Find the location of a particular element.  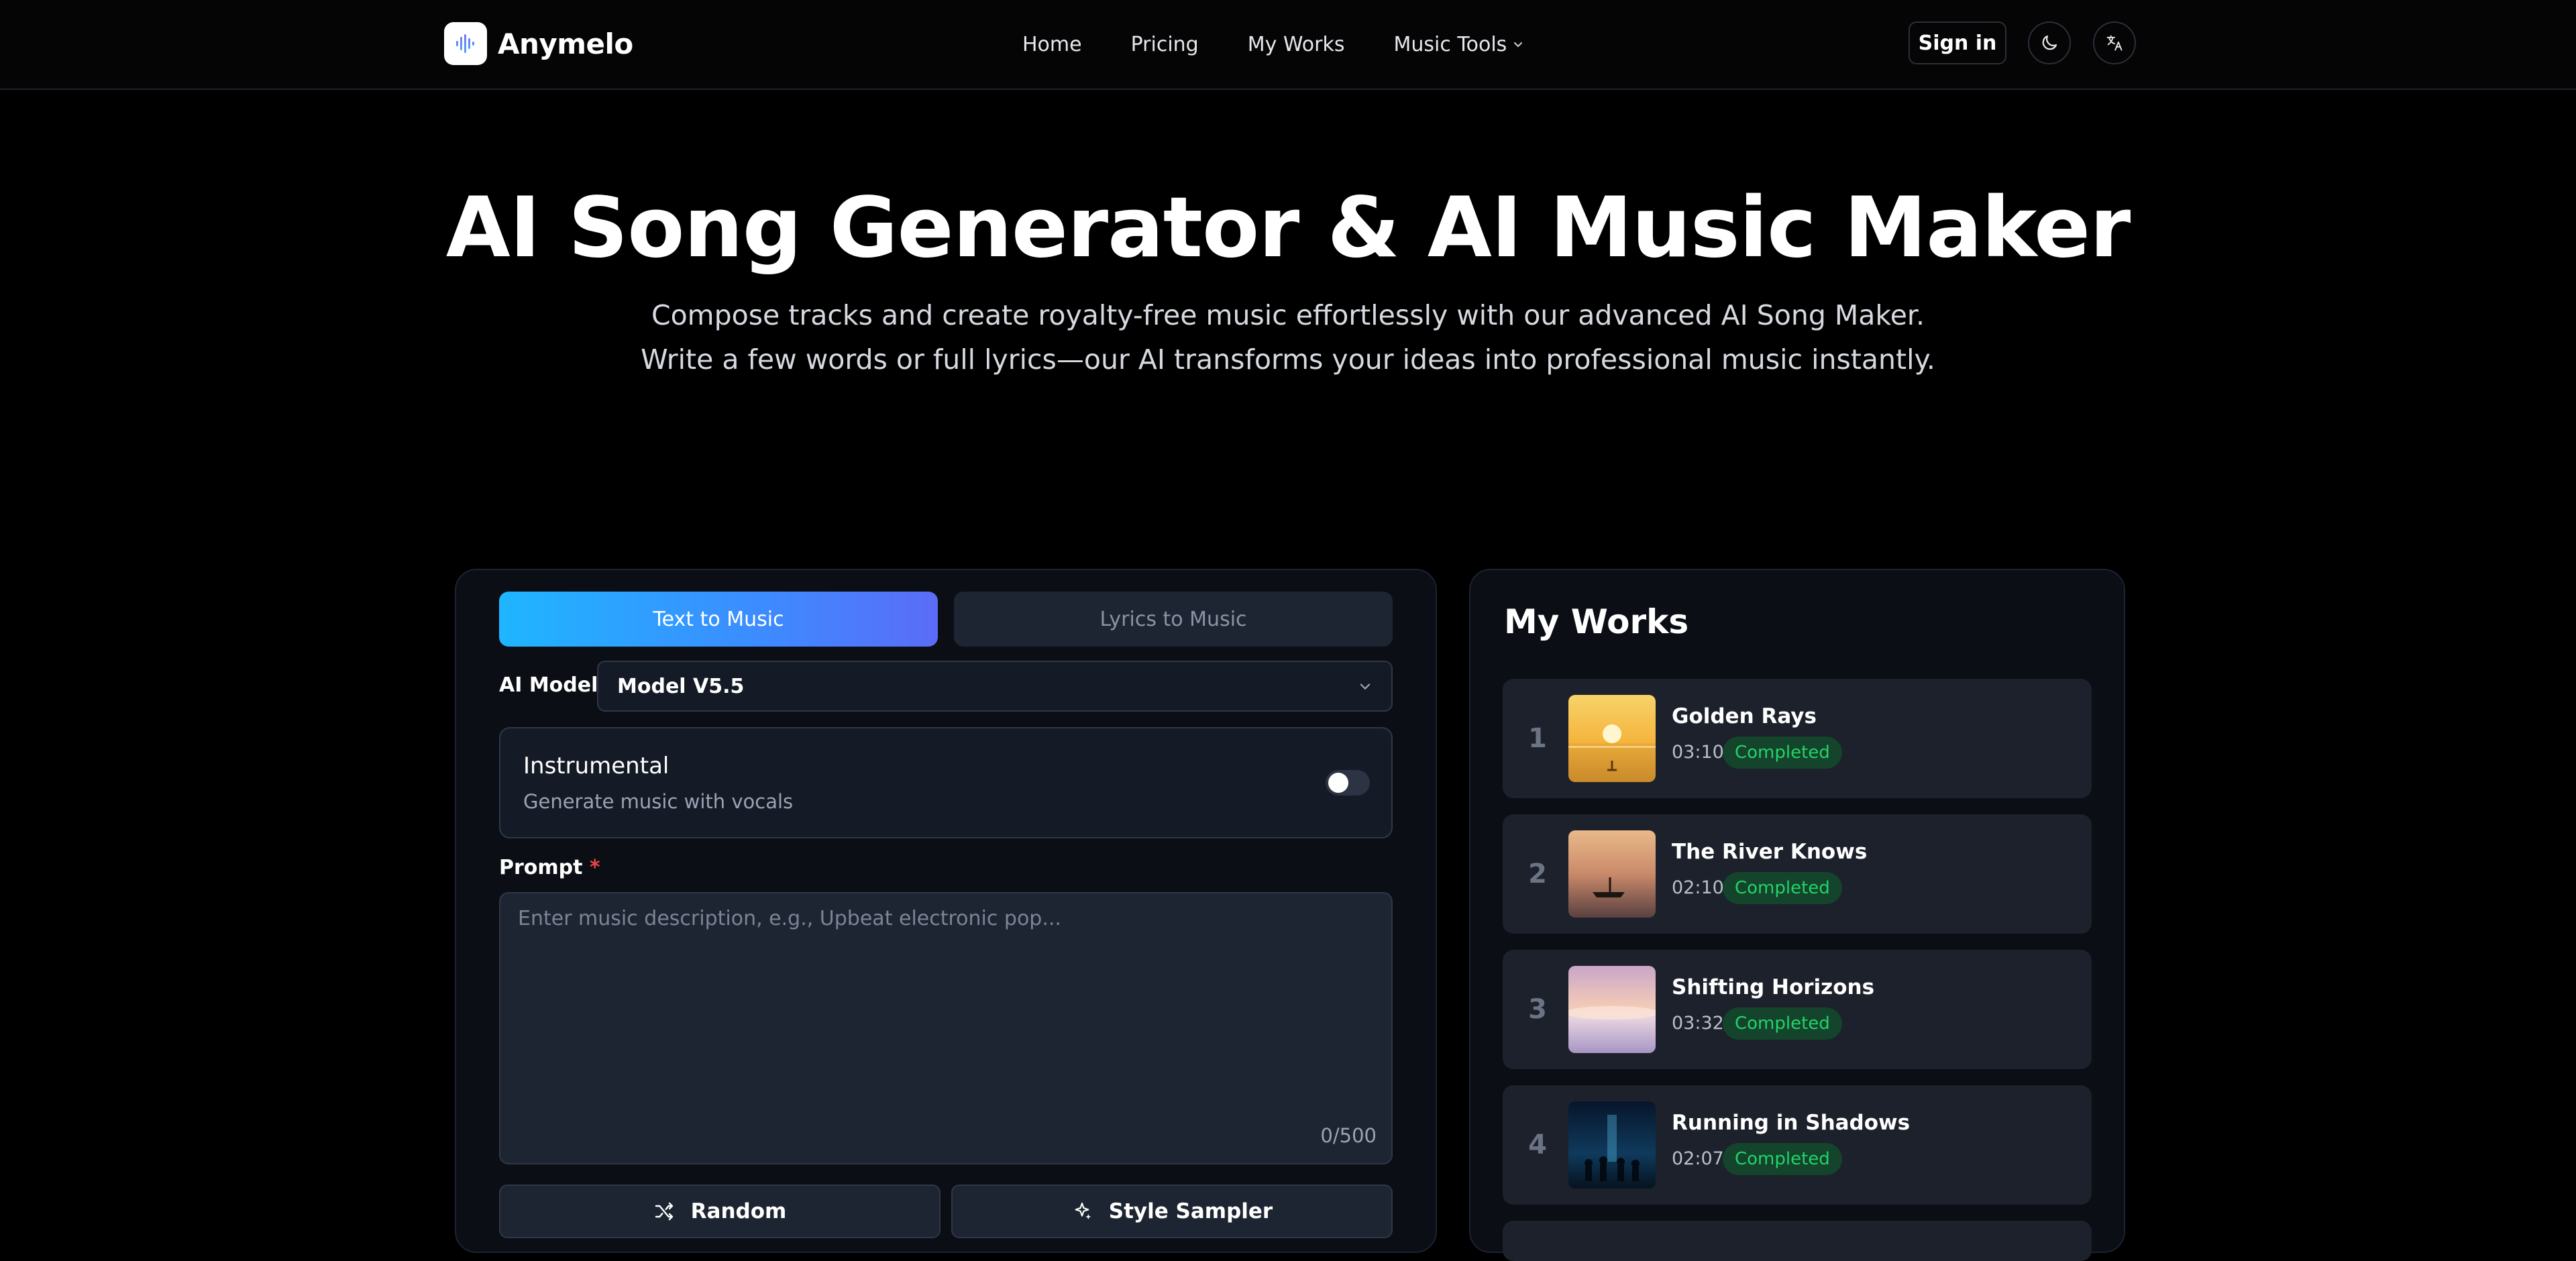

toggle-knob is located at coordinates (1338, 783).